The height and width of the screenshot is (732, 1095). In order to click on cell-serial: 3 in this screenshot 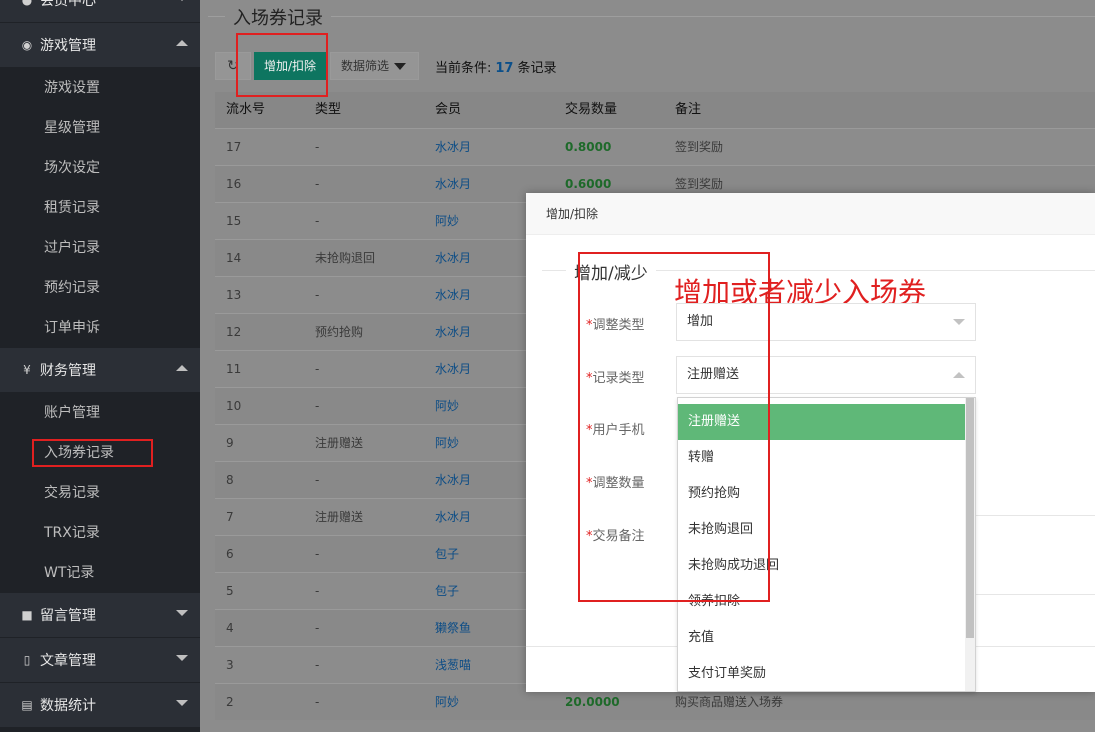, I will do `click(230, 665)`.